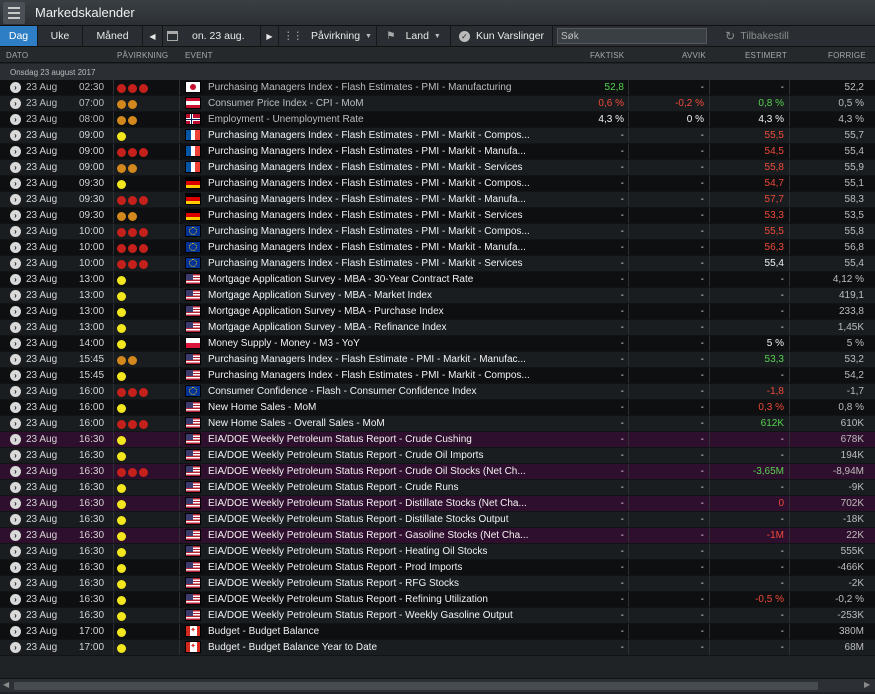 Image resolution: width=875 pixels, height=694 pixels. What do you see at coordinates (766, 55) in the screenshot?
I see `col-estimated: ESTIMERT` at bounding box center [766, 55].